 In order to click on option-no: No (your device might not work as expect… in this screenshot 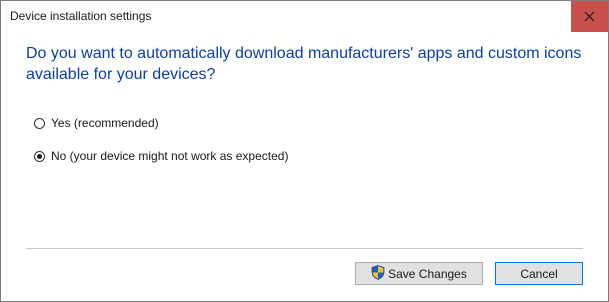, I will do `click(161, 156)`.